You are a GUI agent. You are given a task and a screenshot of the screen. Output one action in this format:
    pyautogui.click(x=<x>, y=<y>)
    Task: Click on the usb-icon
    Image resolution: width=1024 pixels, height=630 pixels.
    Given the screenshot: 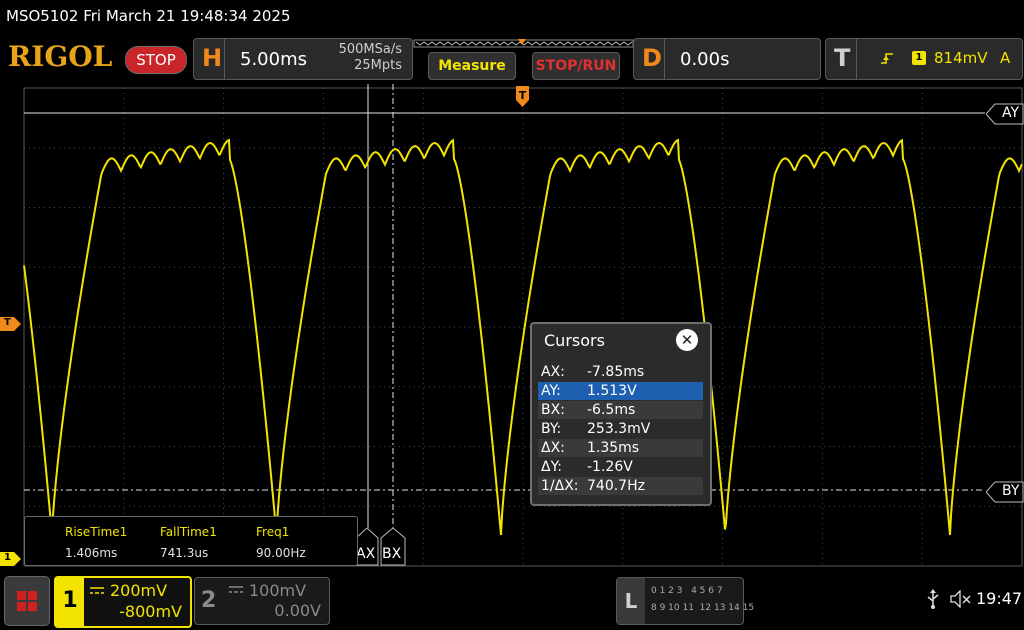 What is the action you would take?
    pyautogui.click(x=933, y=599)
    